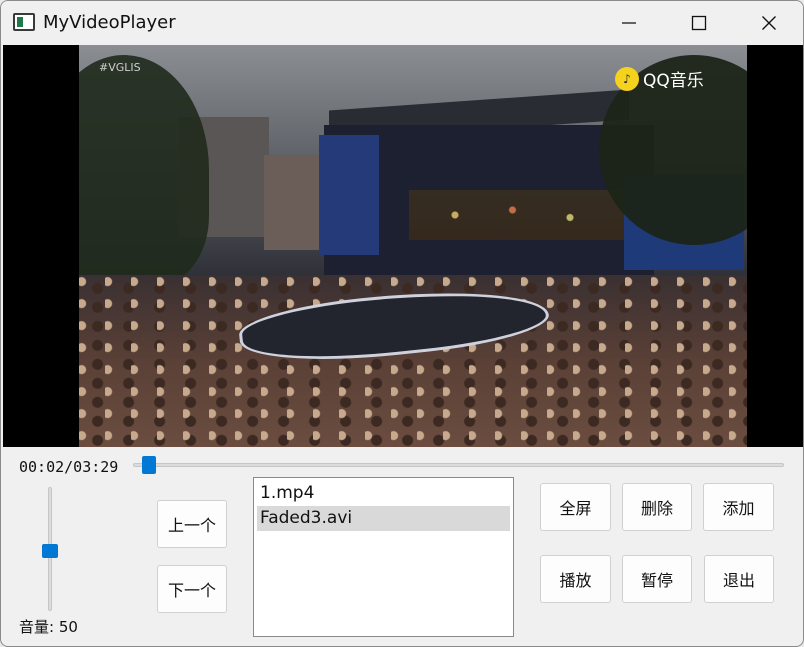 The width and height of the screenshot is (804, 647). Describe the element at coordinates (738, 507) in the screenshot. I see `add-button: 添加` at that location.